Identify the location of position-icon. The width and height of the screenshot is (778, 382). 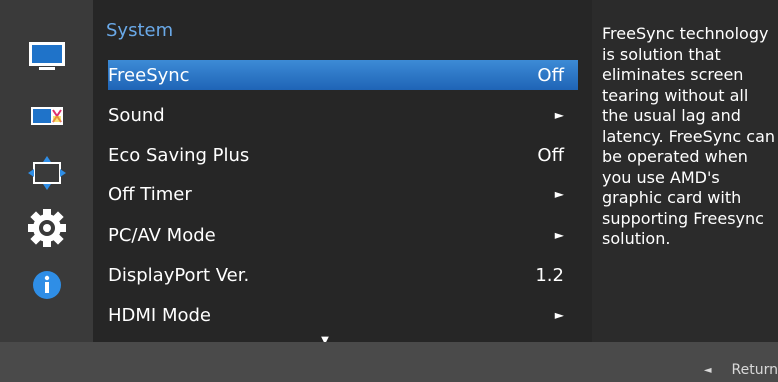
(47, 173).